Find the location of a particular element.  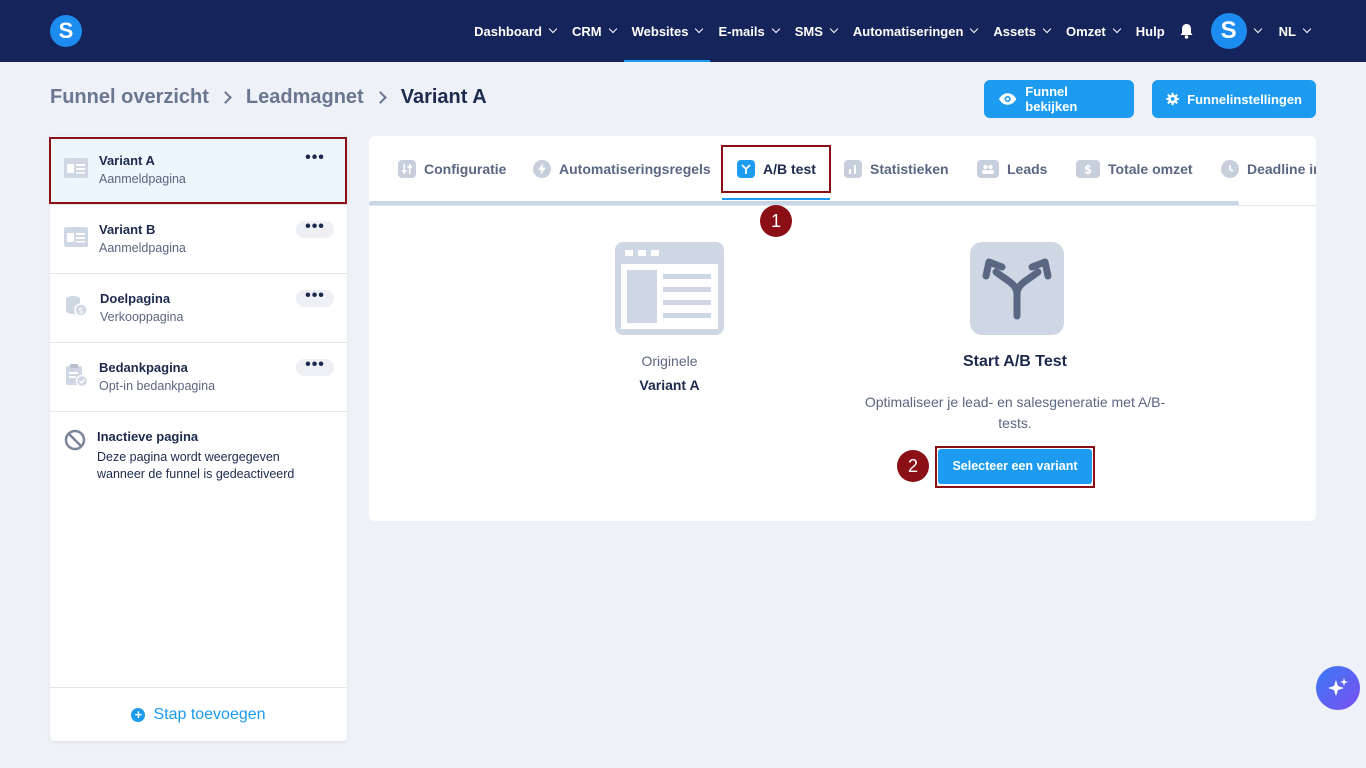

nav-assets: Assets is located at coordinates (1021, 31).